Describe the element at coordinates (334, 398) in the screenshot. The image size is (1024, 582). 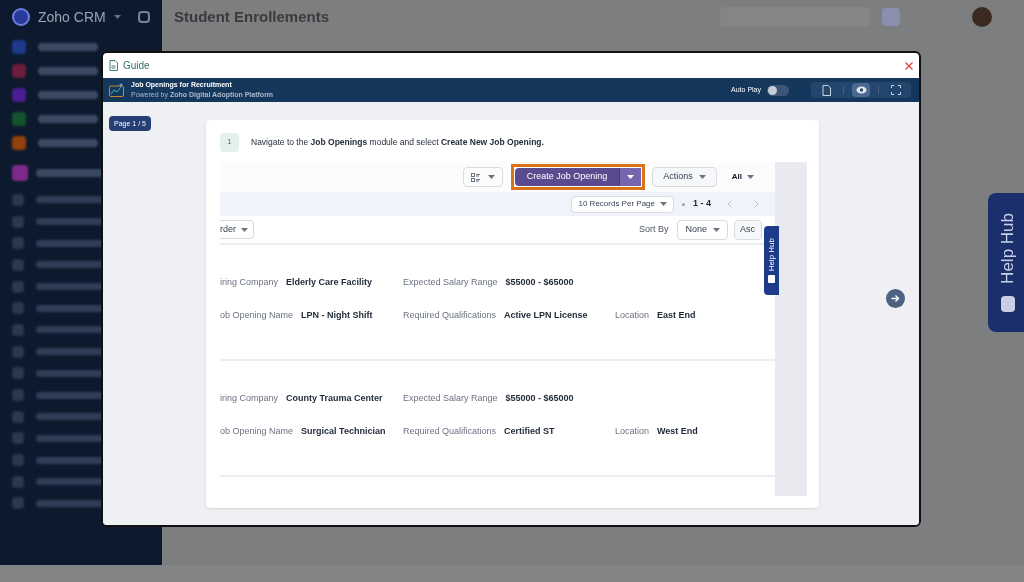
I see `field-value: County Trauma Center` at that location.